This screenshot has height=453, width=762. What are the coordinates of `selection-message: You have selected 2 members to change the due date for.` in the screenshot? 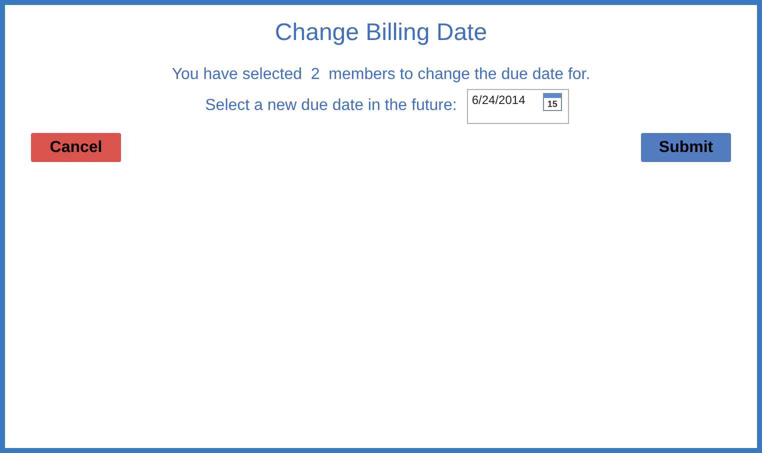 It's located at (381, 75).